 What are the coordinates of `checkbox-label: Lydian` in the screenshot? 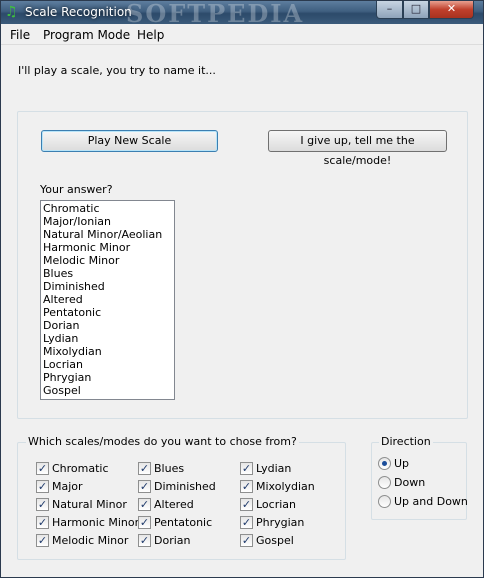 It's located at (274, 468).